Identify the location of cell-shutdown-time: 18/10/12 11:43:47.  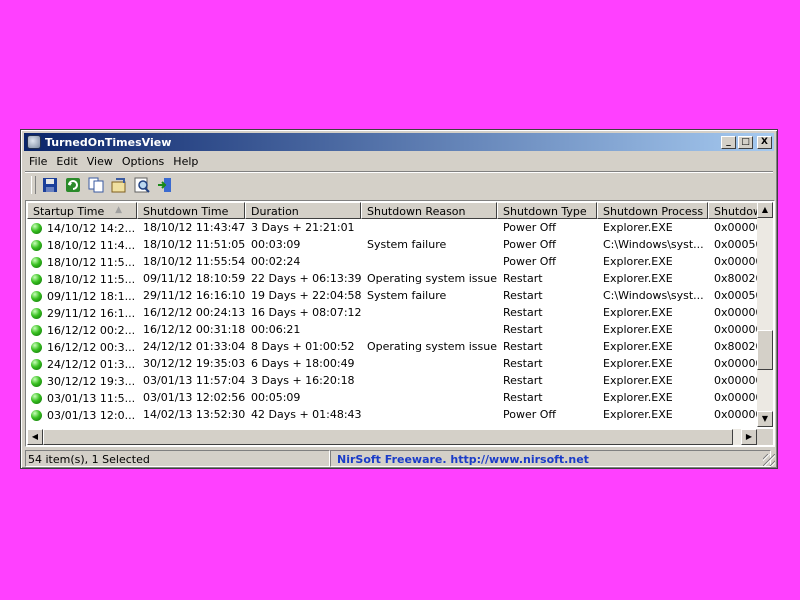
(194, 227).